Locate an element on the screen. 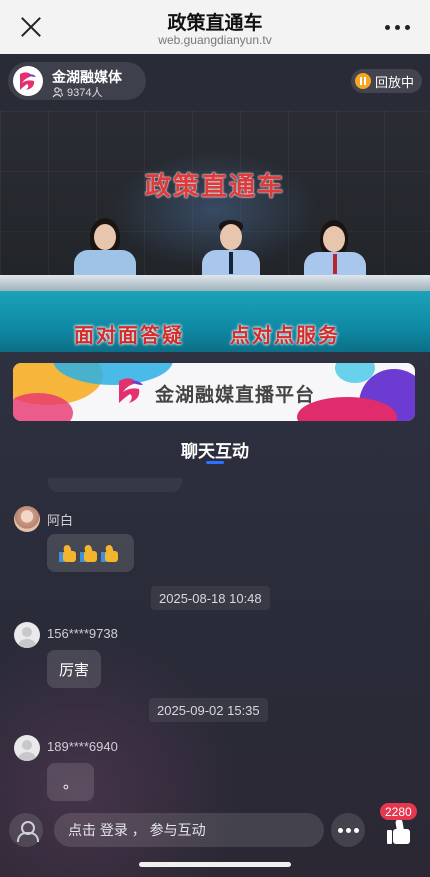  browser-header: 政策直通车 web.guangdianyun.tv is located at coordinates (215, 27).